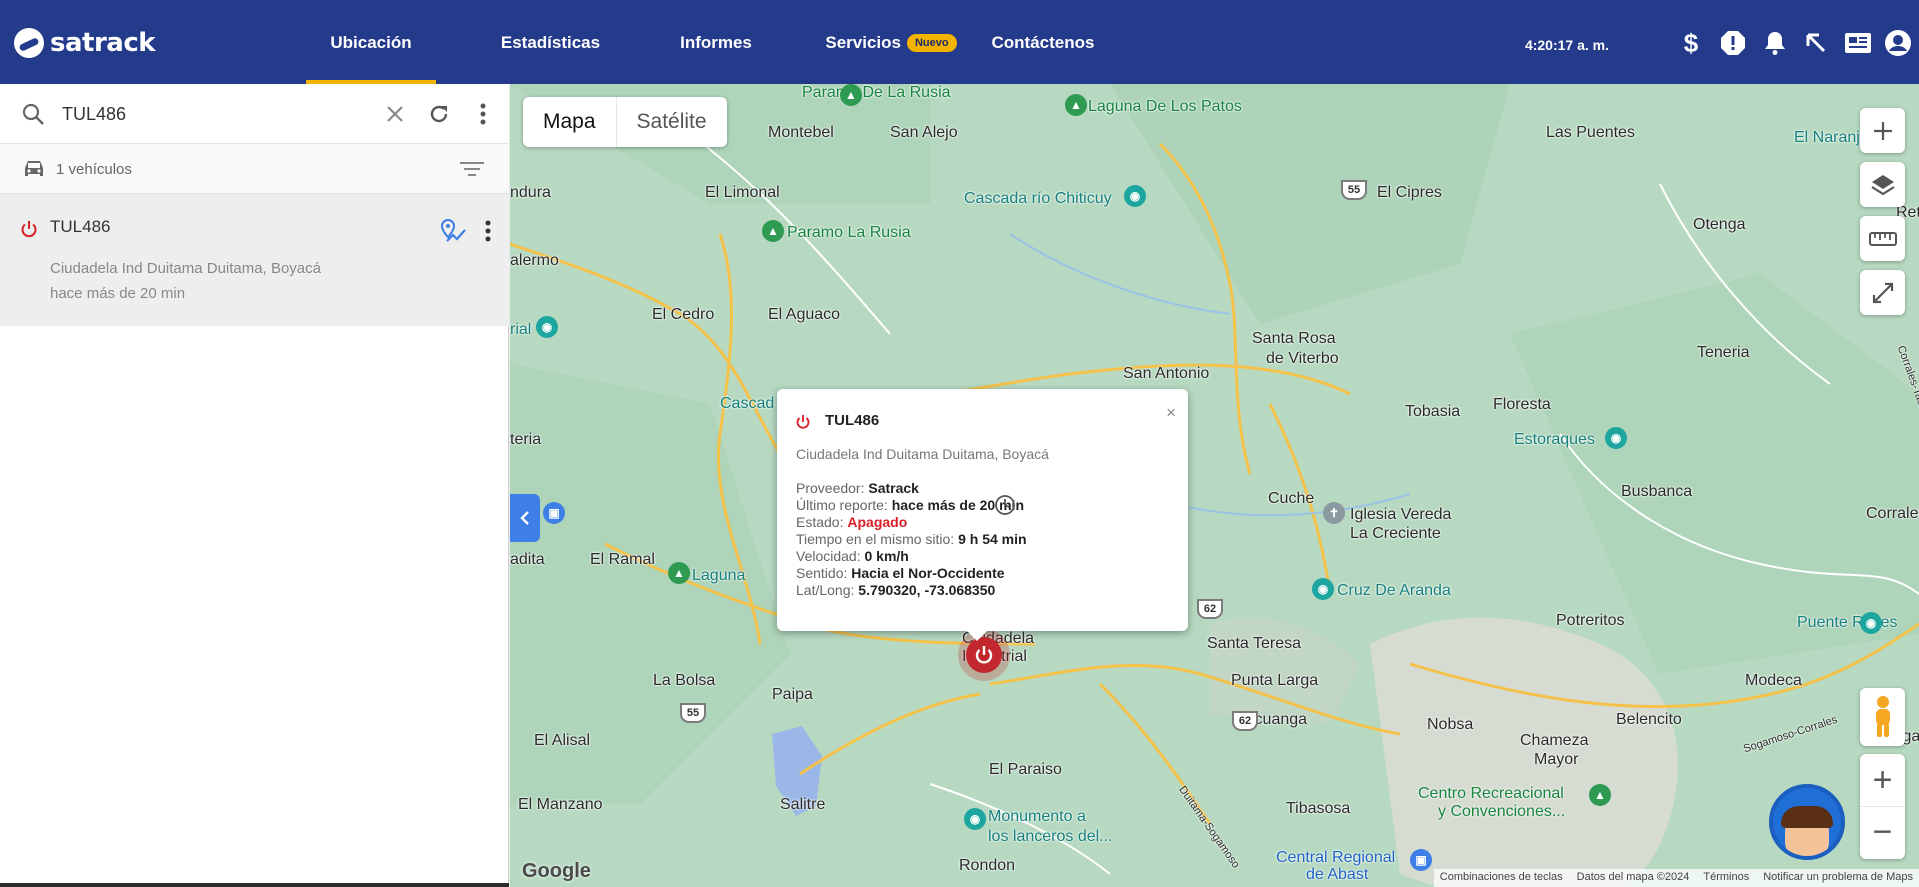 The width and height of the screenshot is (1919, 887). What do you see at coordinates (1898, 43) in the screenshot?
I see `account-icon` at bounding box center [1898, 43].